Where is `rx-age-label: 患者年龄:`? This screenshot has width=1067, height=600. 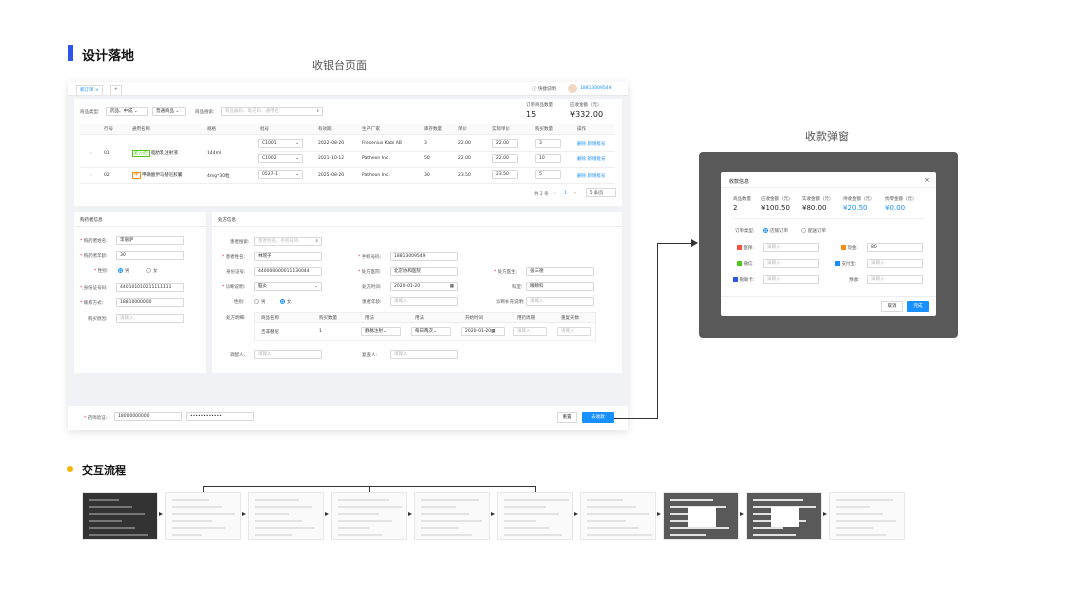
rx-age-label: 患者年龄: is located at coordinates (372, 302).